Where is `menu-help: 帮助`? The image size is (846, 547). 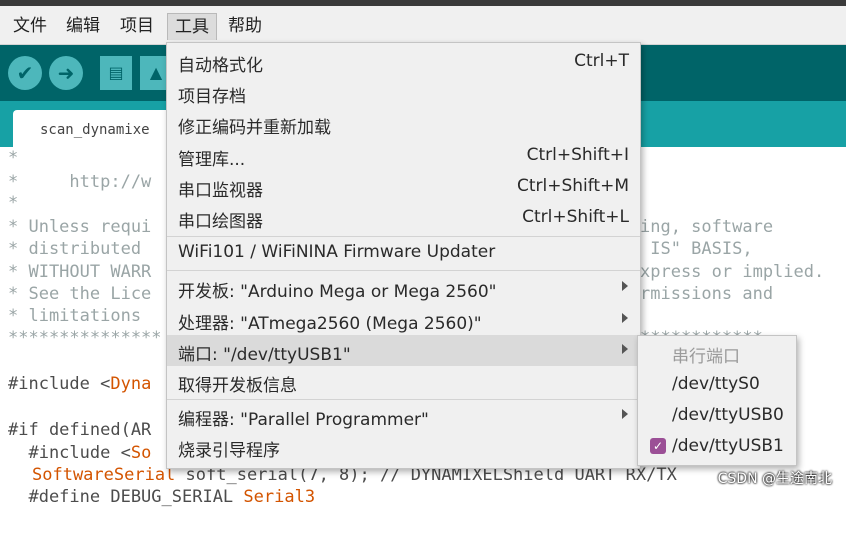
menu-help: 帮助 is located at coordinates (245, 26).